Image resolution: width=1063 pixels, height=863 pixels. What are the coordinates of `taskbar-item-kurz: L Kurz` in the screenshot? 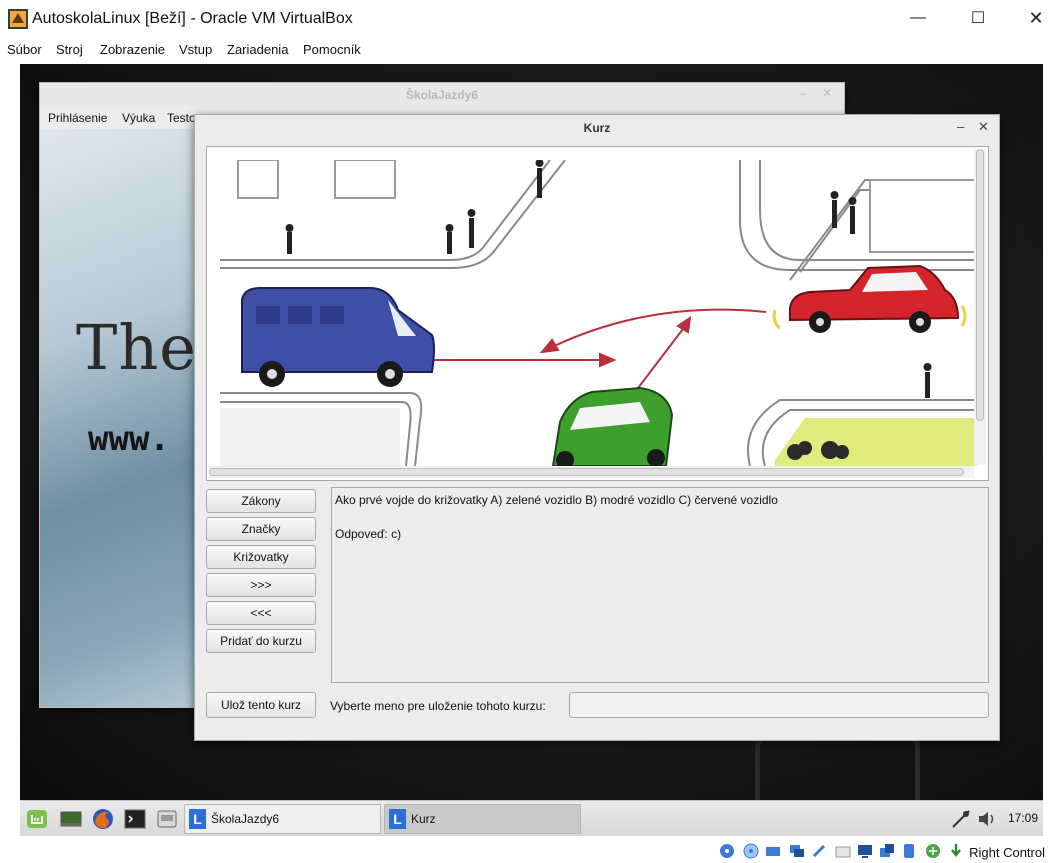 It's located at (482, 819).